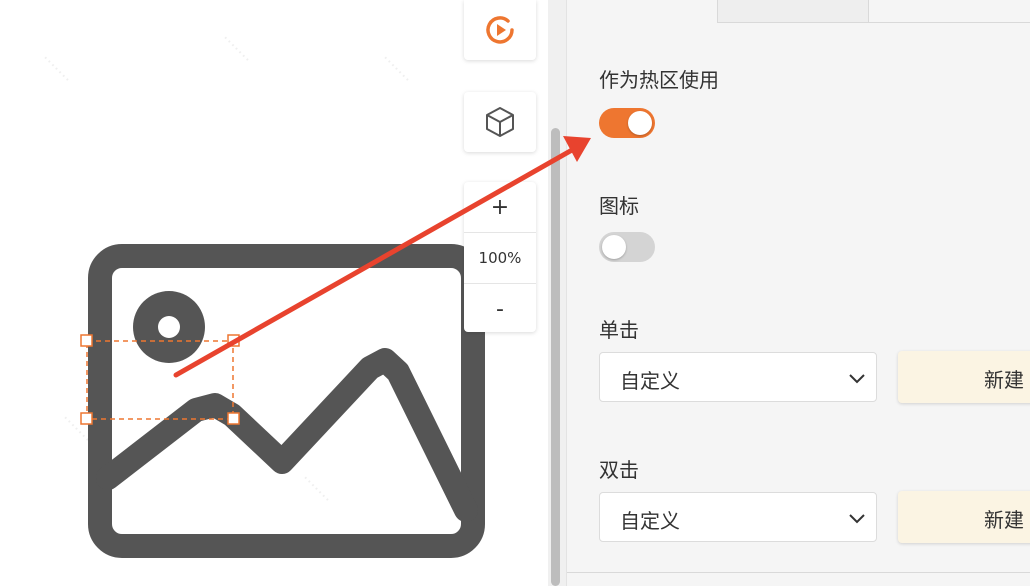  Describe the element at coordinates (619, 330) in the screenshot. I see `single-click-label: 单击` at that location.